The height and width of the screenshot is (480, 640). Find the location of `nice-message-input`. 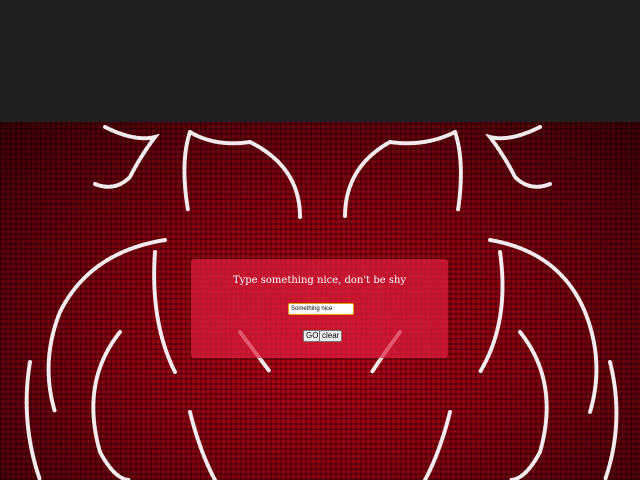

nice-message-input is located at coordinates (321, 309).